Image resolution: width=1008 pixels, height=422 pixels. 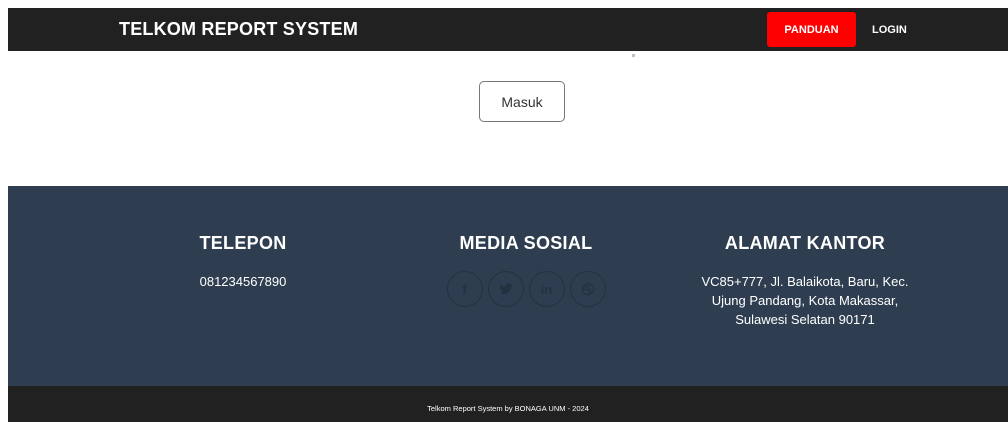 I want to click on media-sosial-title: MEDIA SOSIAL, so click(x=526, y=243).